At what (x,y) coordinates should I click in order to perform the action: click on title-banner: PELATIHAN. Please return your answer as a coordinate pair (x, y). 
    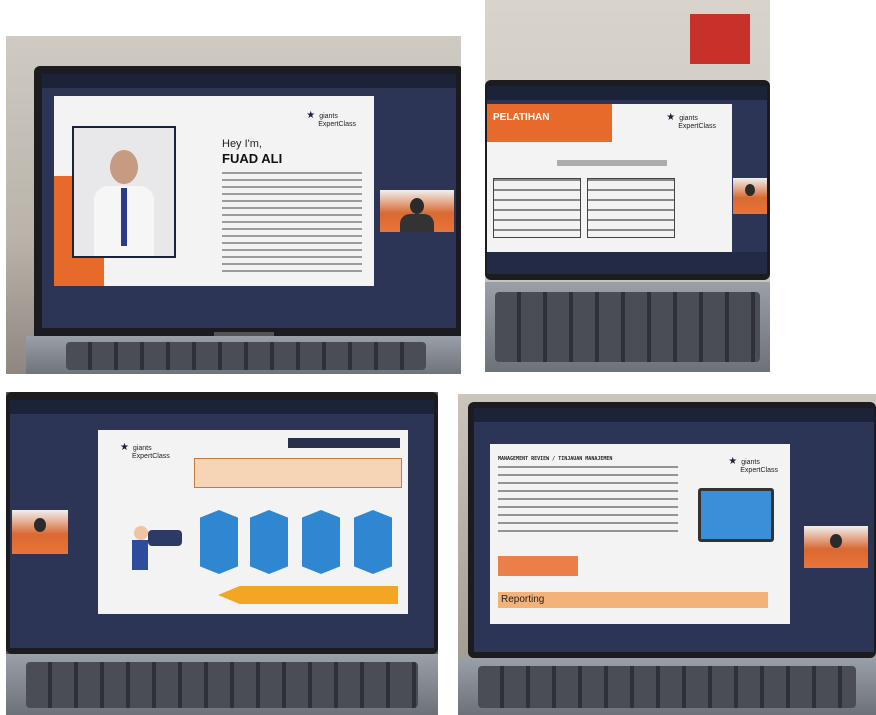
    Looking at the image, I should click on (549, 123).